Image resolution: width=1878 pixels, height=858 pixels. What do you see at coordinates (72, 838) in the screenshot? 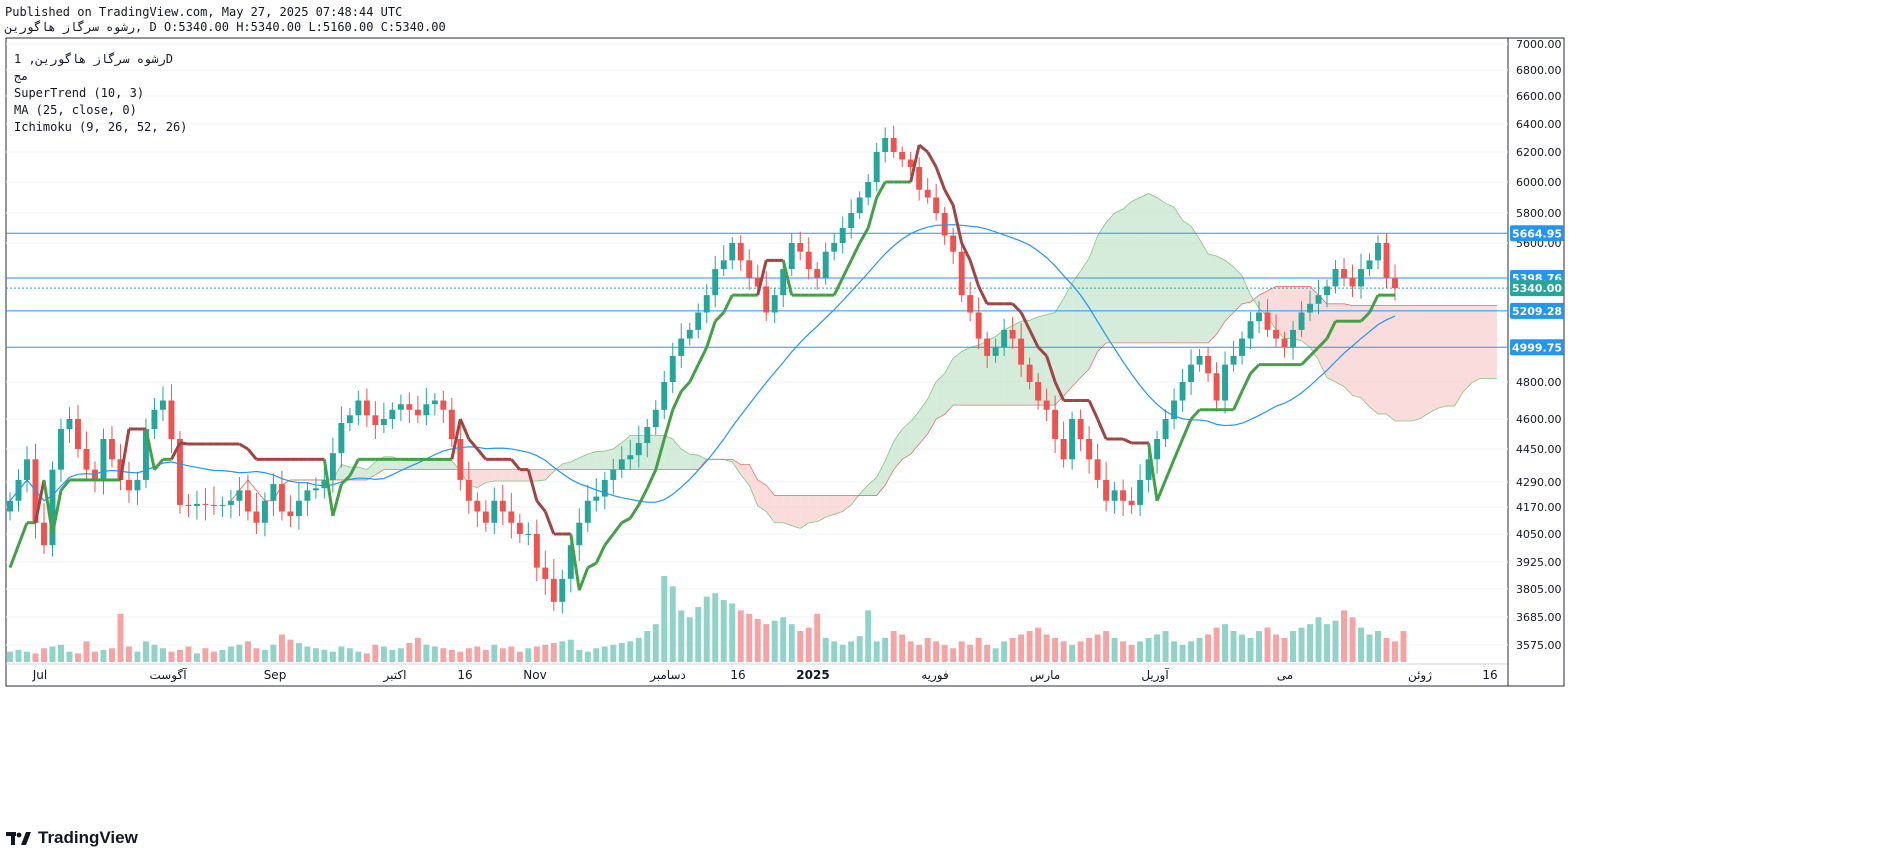
I see `tradingview-brand: TradingView` at bounding box center [72, 838].